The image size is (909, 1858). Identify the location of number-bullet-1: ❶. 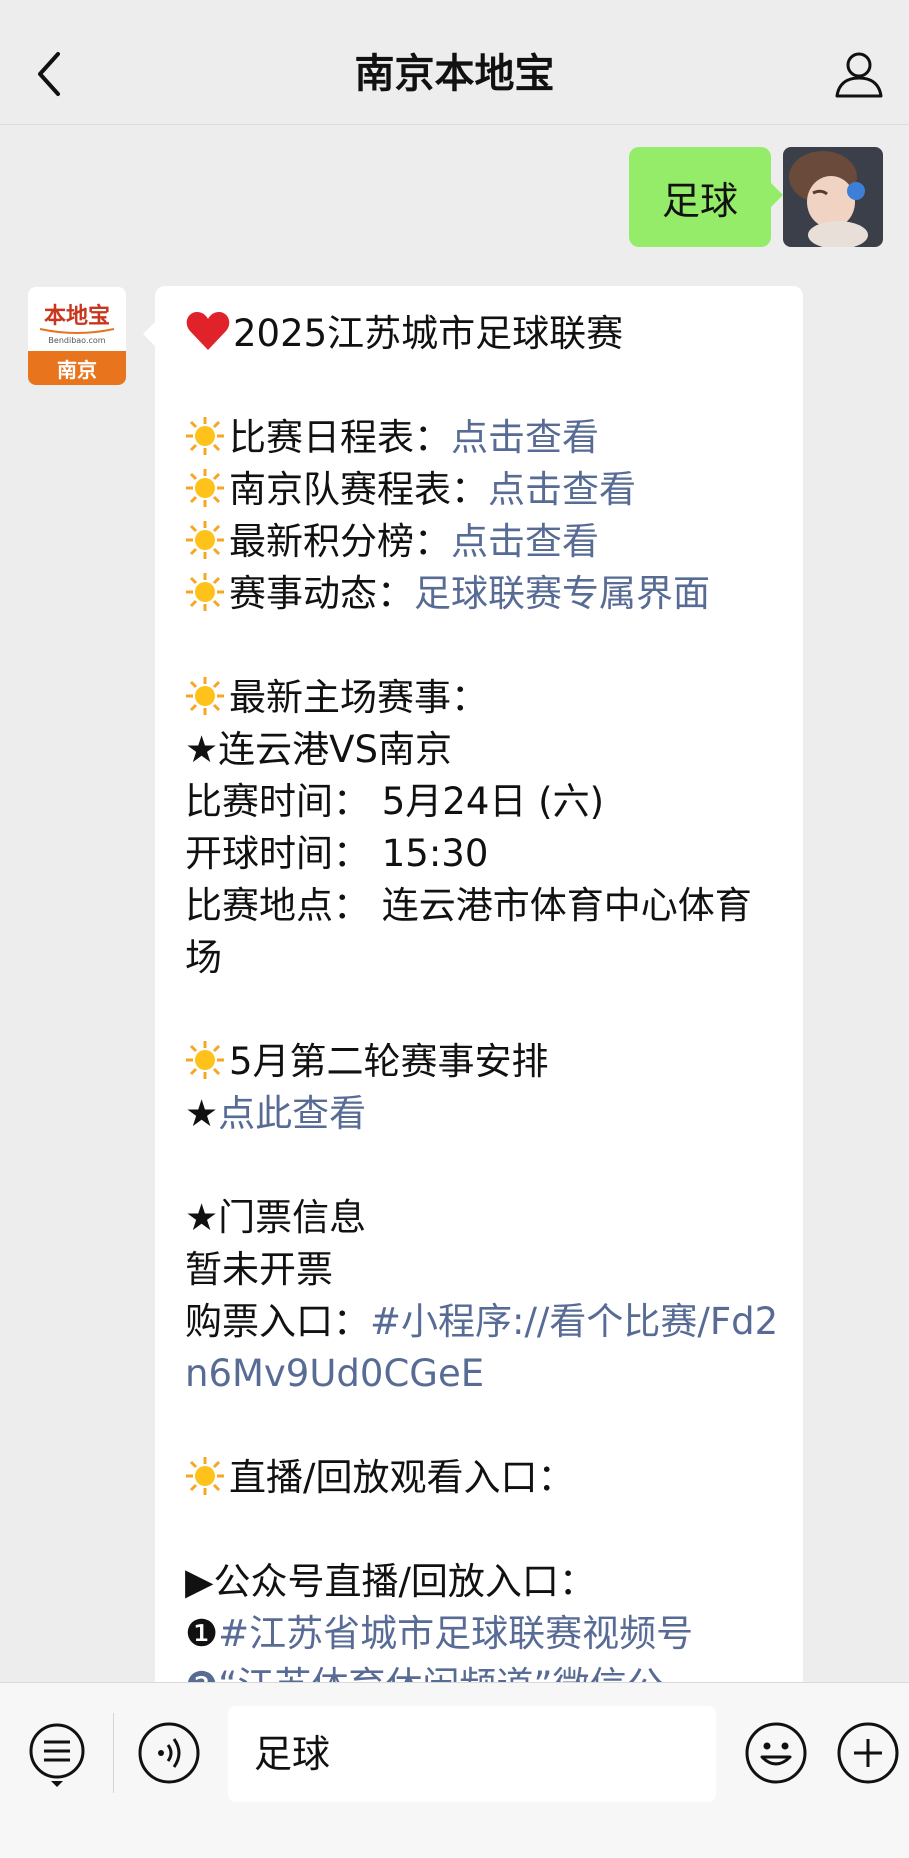
(202, 1633).